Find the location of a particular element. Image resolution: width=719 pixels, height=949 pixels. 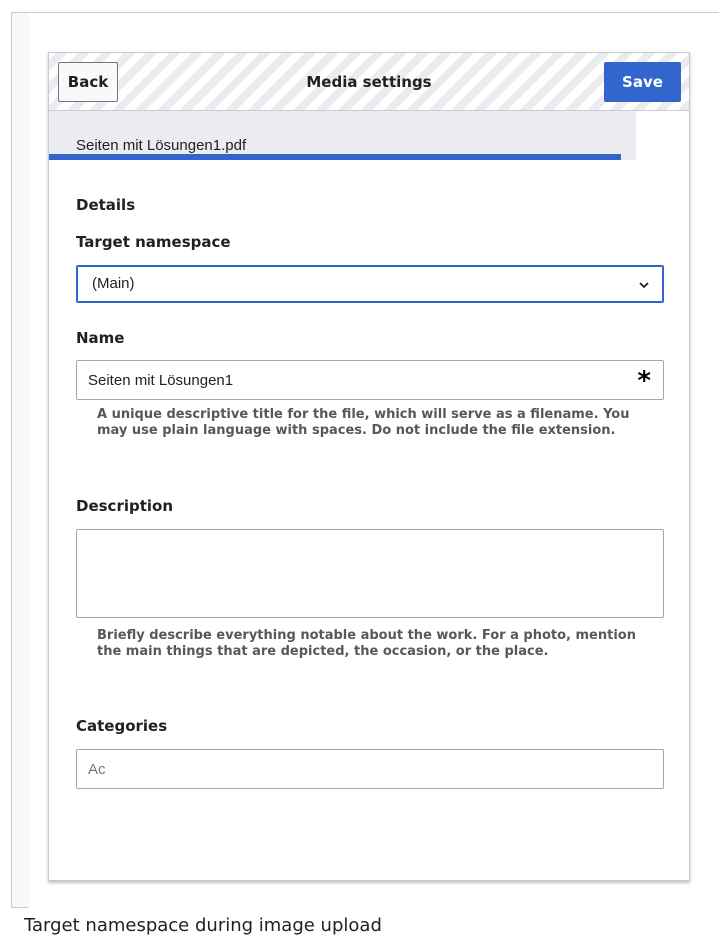

back-button: Back is located at coordinates (88, 82).